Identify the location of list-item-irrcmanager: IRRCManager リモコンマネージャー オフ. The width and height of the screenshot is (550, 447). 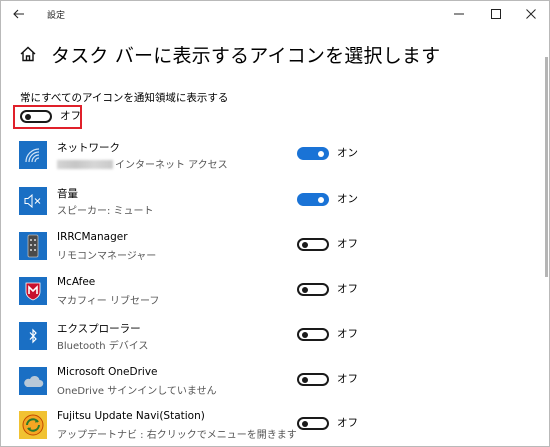
(261, 253).